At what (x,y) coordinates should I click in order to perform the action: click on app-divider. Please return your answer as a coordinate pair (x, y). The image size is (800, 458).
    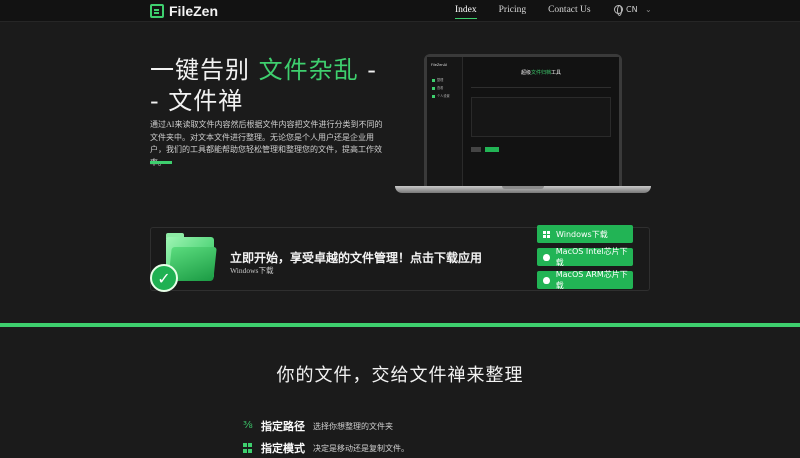
    Looking at the image, I should click on (541, 87).